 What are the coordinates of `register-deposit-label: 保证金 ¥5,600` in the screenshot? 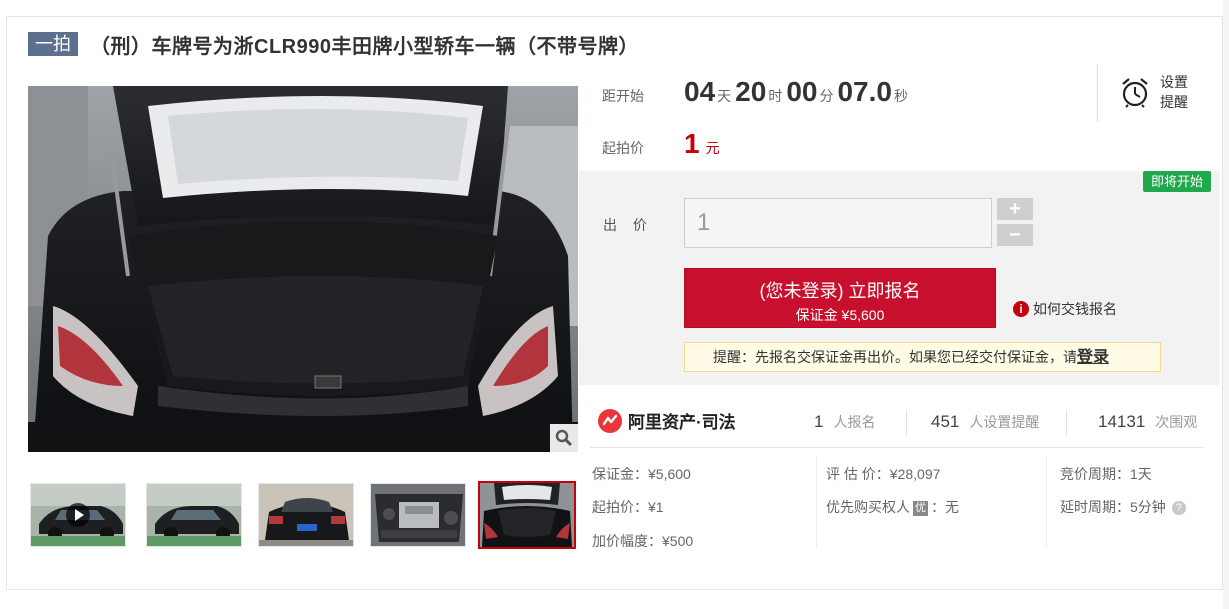 It's located at (840, 315).